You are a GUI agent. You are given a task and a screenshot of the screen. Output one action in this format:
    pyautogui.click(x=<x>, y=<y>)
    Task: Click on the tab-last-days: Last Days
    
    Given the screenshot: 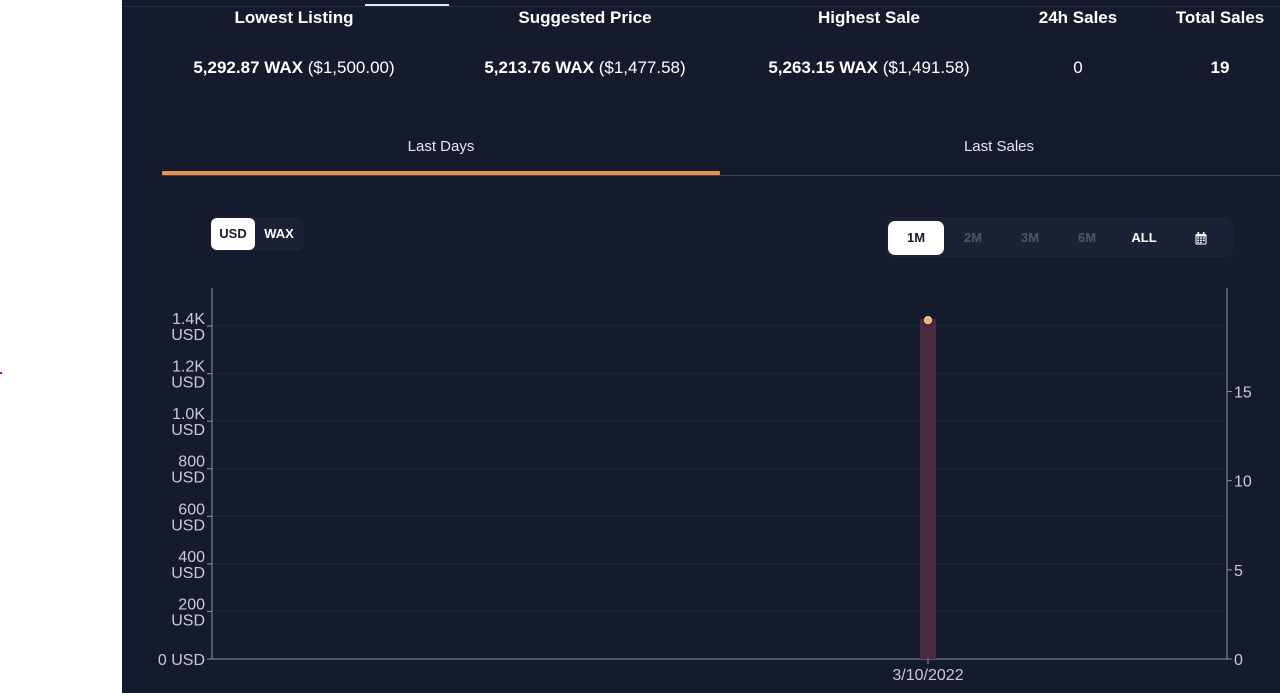 What is the action you would take?
    pyautogui.click(x=441, y=152)
    